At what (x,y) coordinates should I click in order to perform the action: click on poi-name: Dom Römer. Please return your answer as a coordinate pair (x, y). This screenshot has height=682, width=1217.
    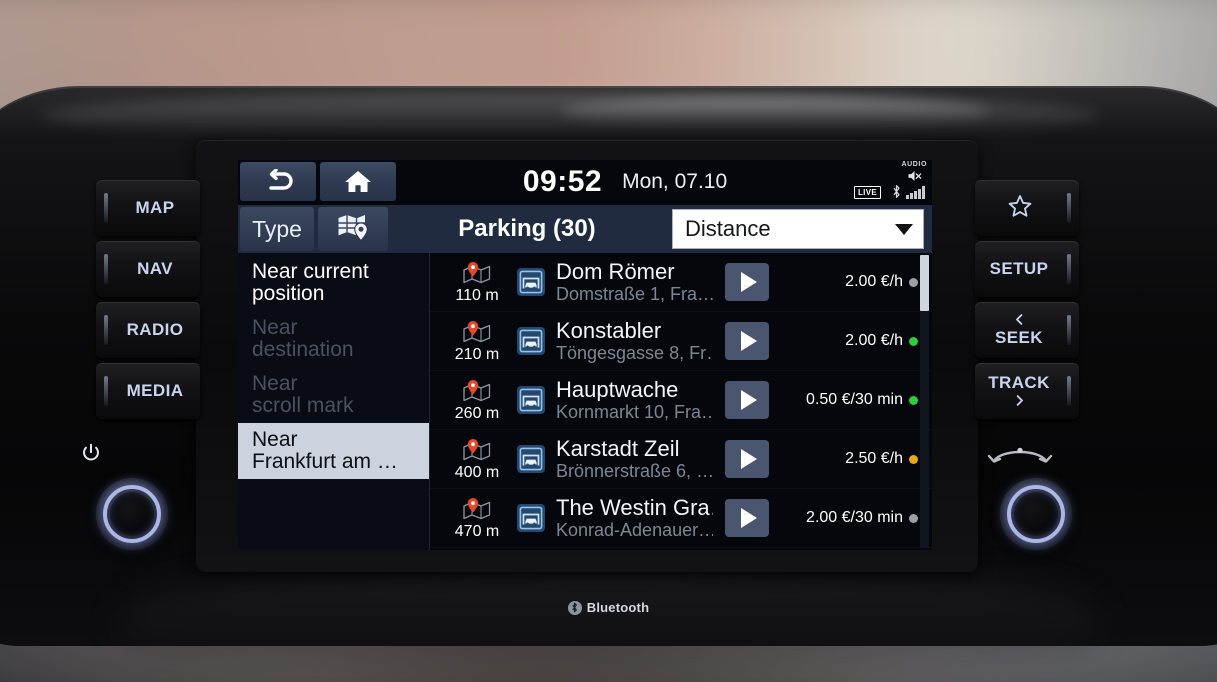
    Looking at the image, I should click on (615, 271).